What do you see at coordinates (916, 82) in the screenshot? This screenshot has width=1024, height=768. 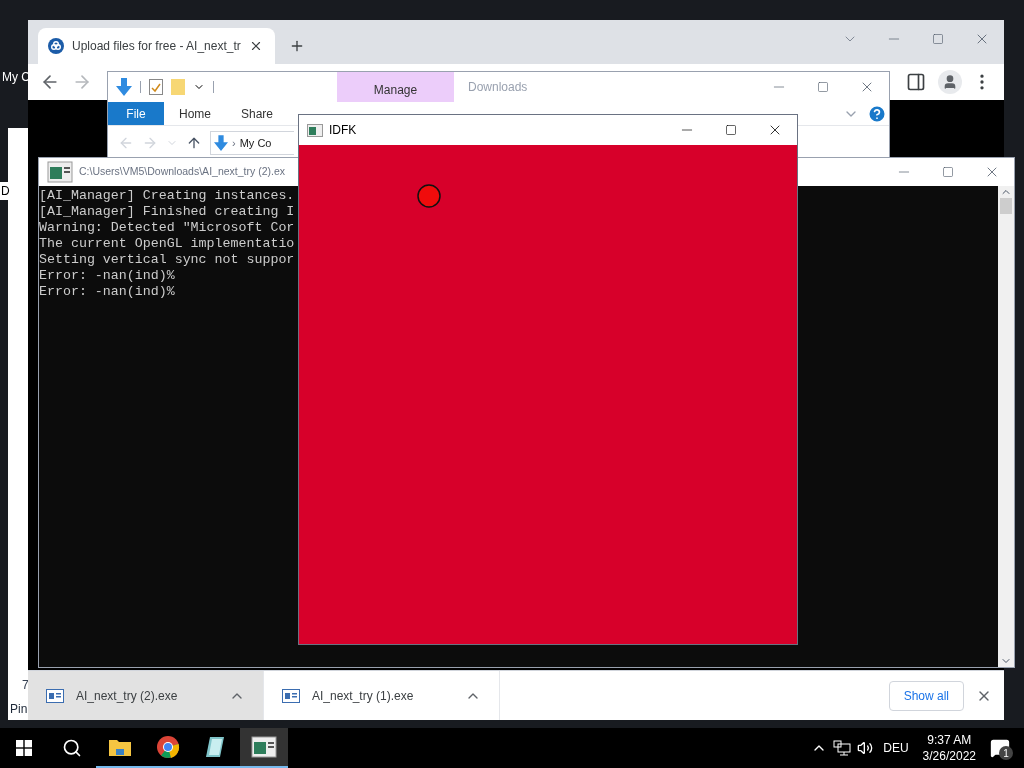 I see `side-panel-icon` at bounding box center [916, 82].